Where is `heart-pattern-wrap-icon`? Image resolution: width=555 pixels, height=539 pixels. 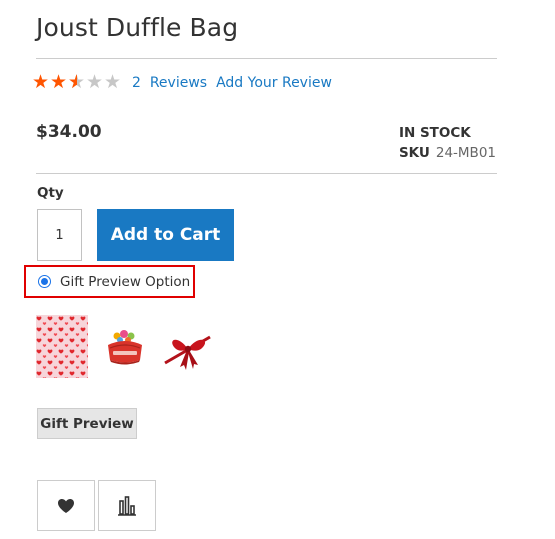 heart-pattern-wrap-icon is located at coordinates (62, 346).